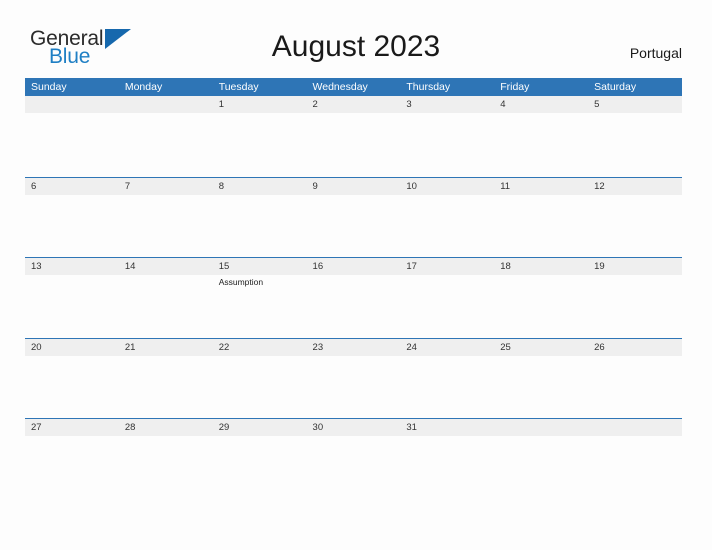 The height and width of the screenshot is (550, 712). I want to click on weekday-friday: Friday, so click(515, 87).